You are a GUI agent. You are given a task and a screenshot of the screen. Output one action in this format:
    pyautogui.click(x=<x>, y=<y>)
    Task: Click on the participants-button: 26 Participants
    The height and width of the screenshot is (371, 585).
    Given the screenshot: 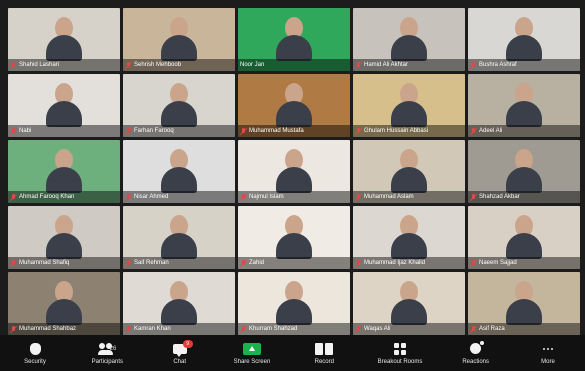 What is the action you would take?
    pyautogui.click(x=107, y=353)
    